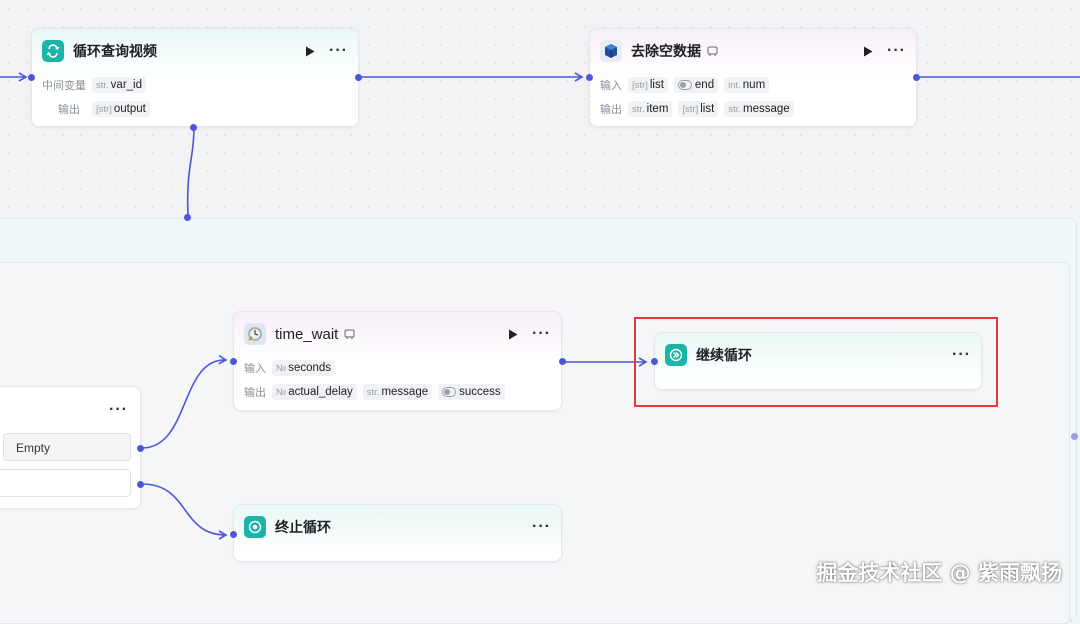 The image size is (1080, 624). Describe the element at coordinates (255, 334) in the screenshot. I see `timer-avatar-icon` at that location.